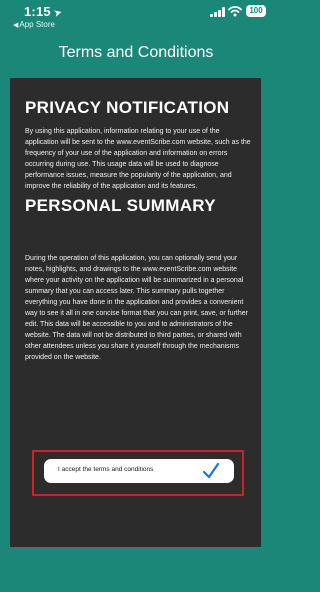 The width and height of the screenshot is (320, 592). What do you see at coordinates (120, 205) in the screenshot?
I see `summary-heading: PERSONAL SUMMARY` at bounding box center [120, 205].